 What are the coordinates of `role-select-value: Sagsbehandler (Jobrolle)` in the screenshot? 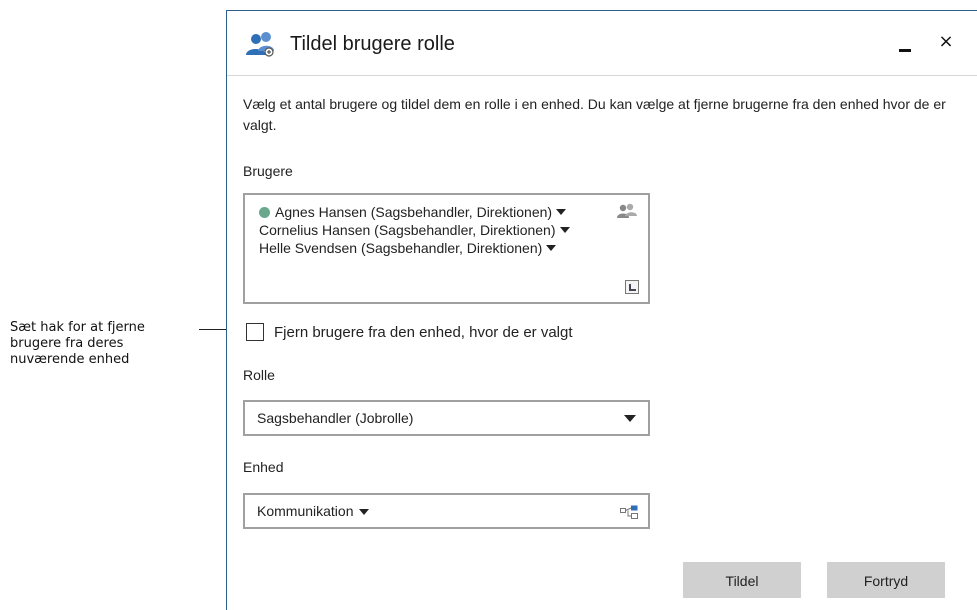 It's located at (335, 418).